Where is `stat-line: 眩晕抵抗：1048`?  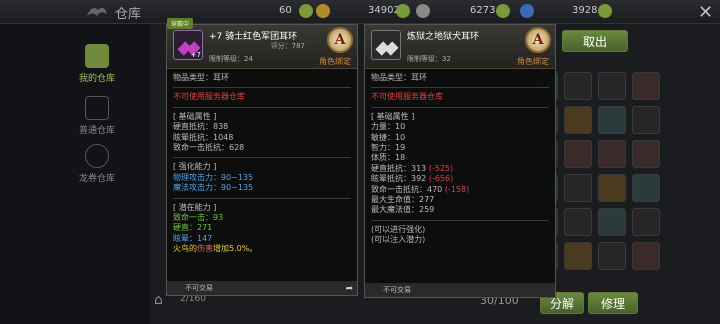
stat-line: 眩晕抵抗：1048 is located at coordinates (203, 137).